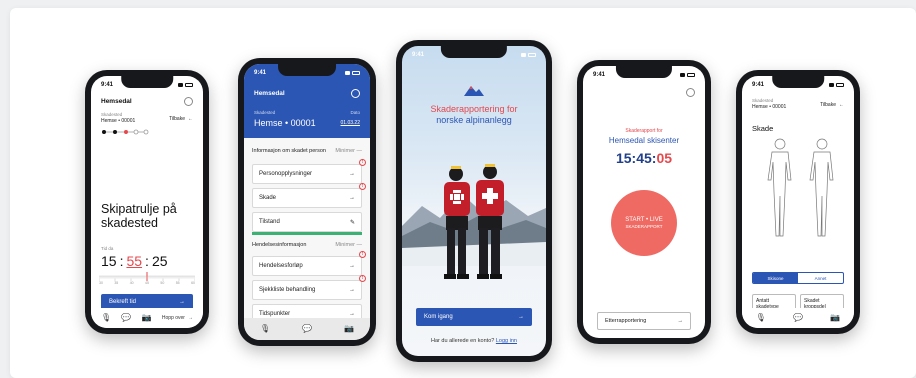  Describe the element at coordinates (307, 198) in the screenshot. I see `list-item-skade: Skade →` at that location.